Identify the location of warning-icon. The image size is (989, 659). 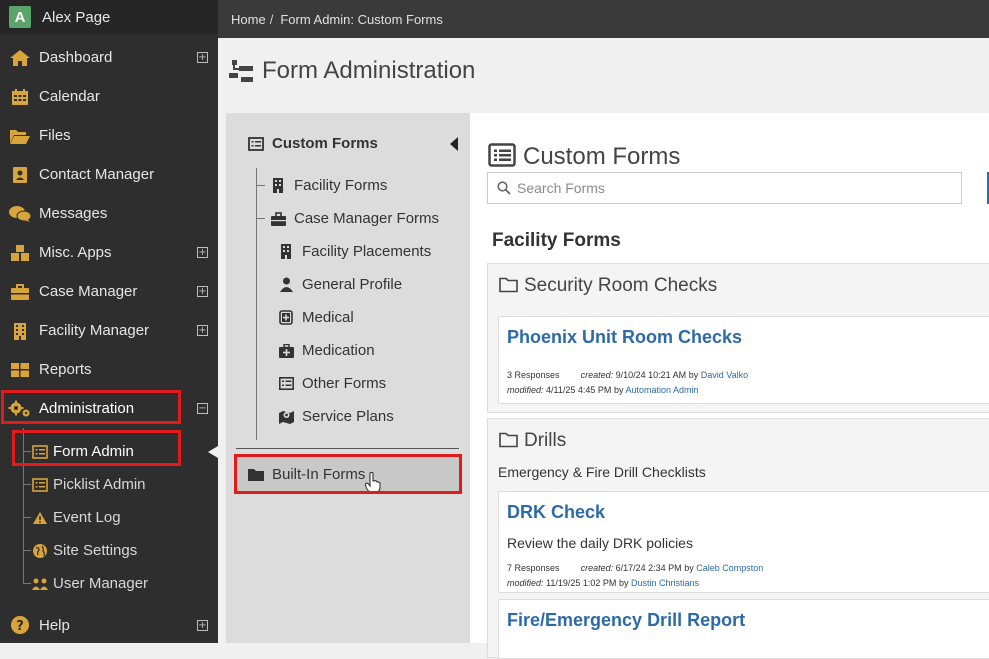
(40, 518).